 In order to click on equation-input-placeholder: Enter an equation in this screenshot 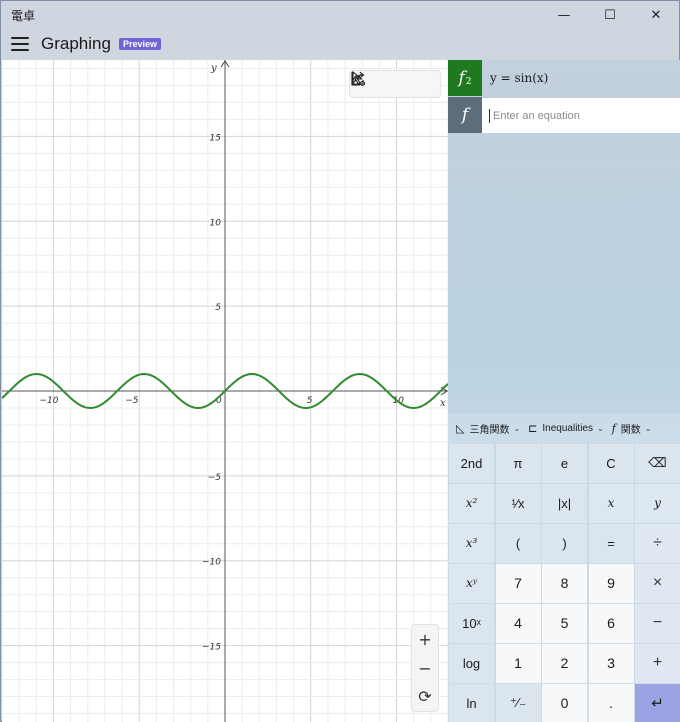, I will do `click(536, 115)`.